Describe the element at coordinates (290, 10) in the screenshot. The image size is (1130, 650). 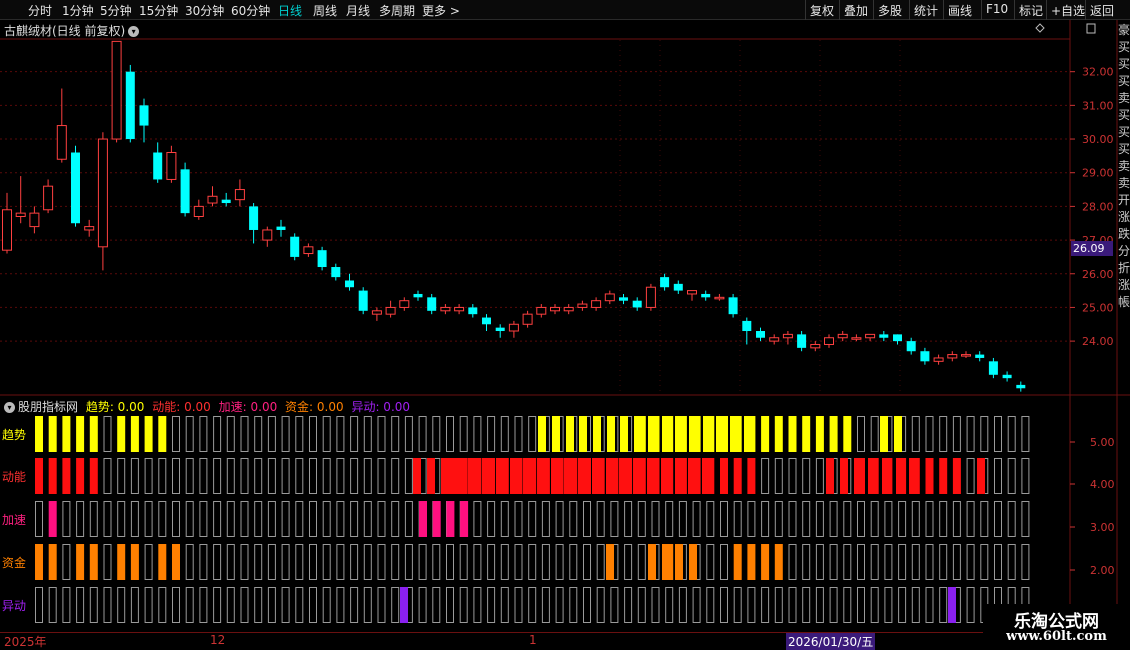
I see `tab-timeframe-6: 日线` at that location.